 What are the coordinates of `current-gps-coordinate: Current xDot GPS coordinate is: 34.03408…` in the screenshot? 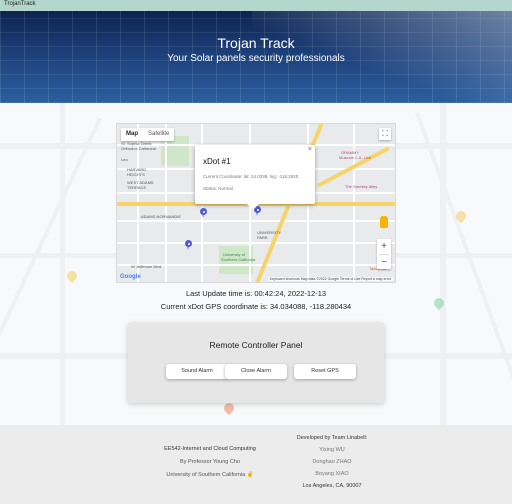 It's located at (256, 306).